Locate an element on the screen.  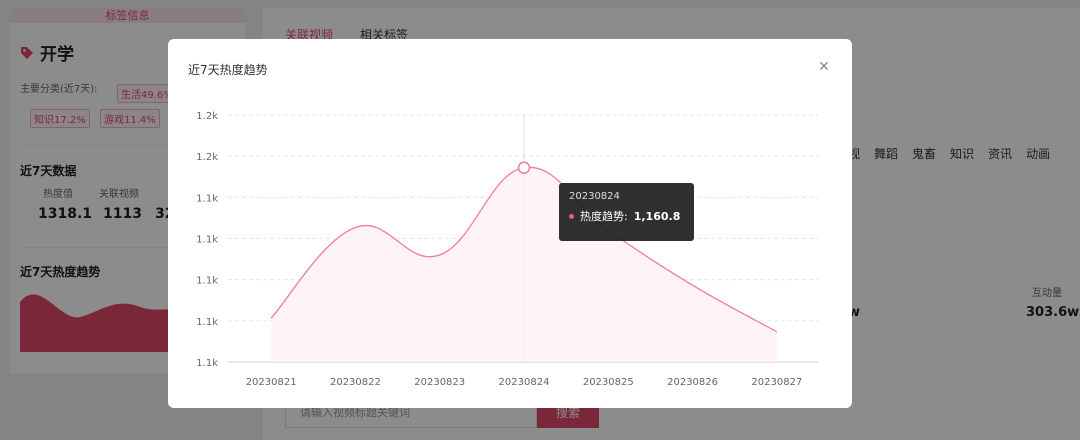
x-tick-label: 20230823 is located at coordinates (439, 382).